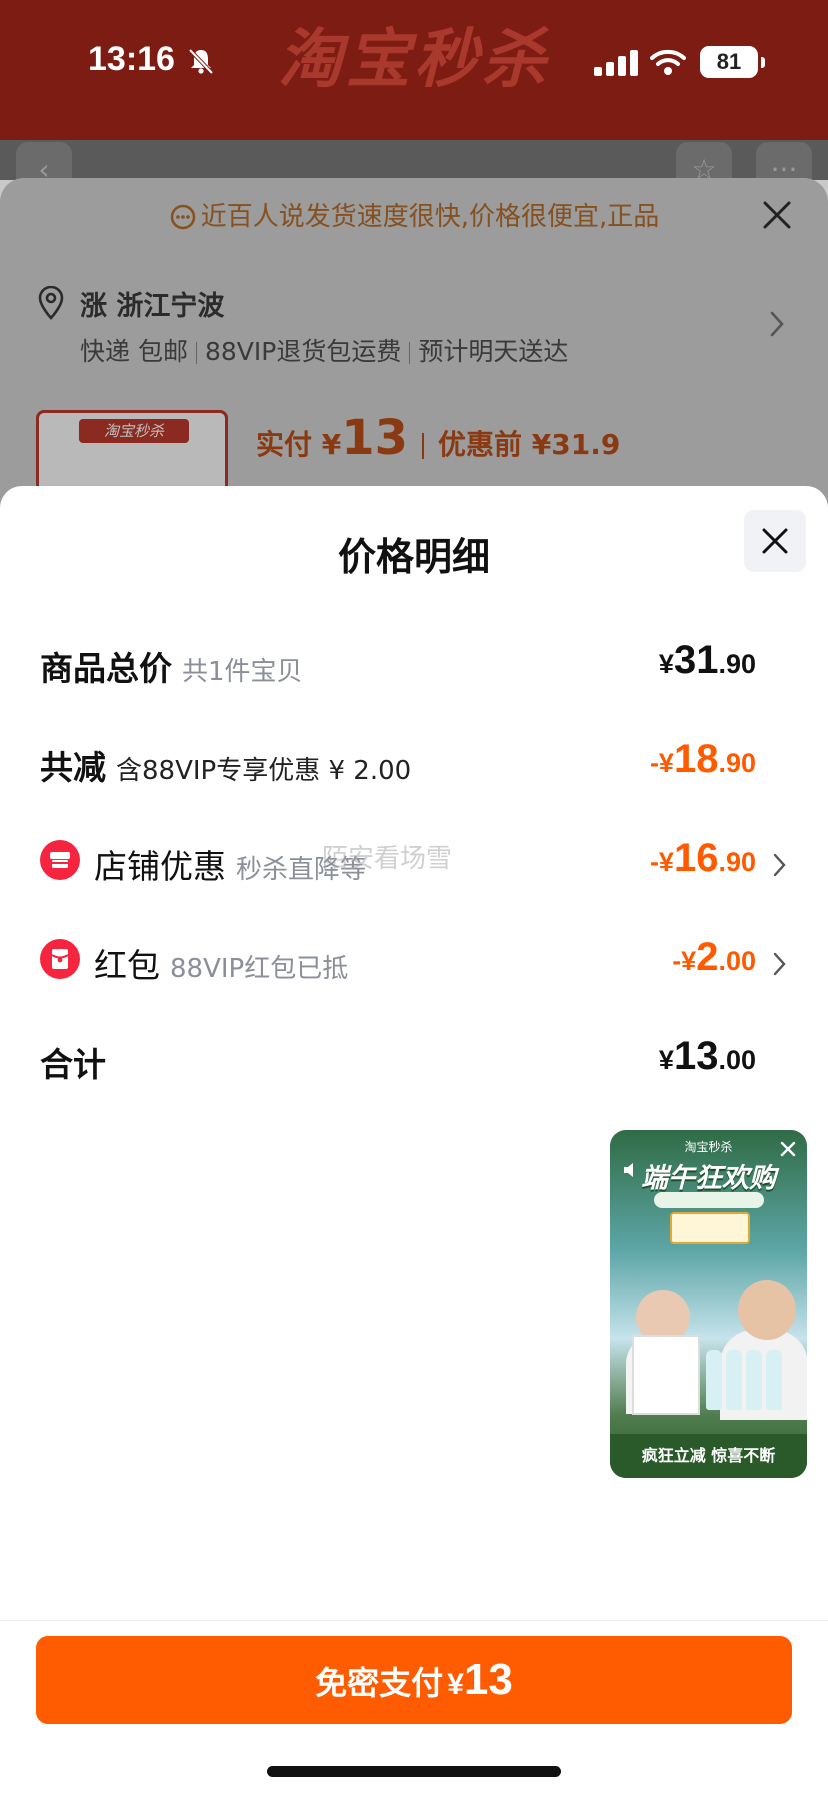  I want to click on item-total-value: ¥31.90, so click(707, 660).